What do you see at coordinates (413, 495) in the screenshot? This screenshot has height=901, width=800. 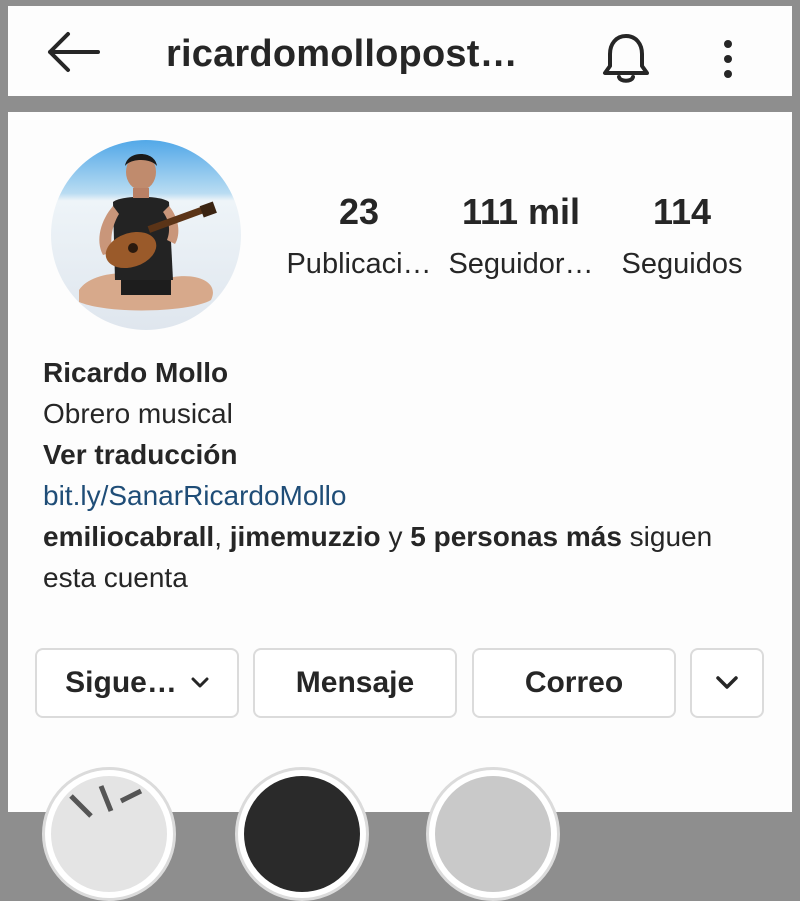 I see `bio-link: bit.ly/SanarRicardoMollo` at bounding box center [413, 495].